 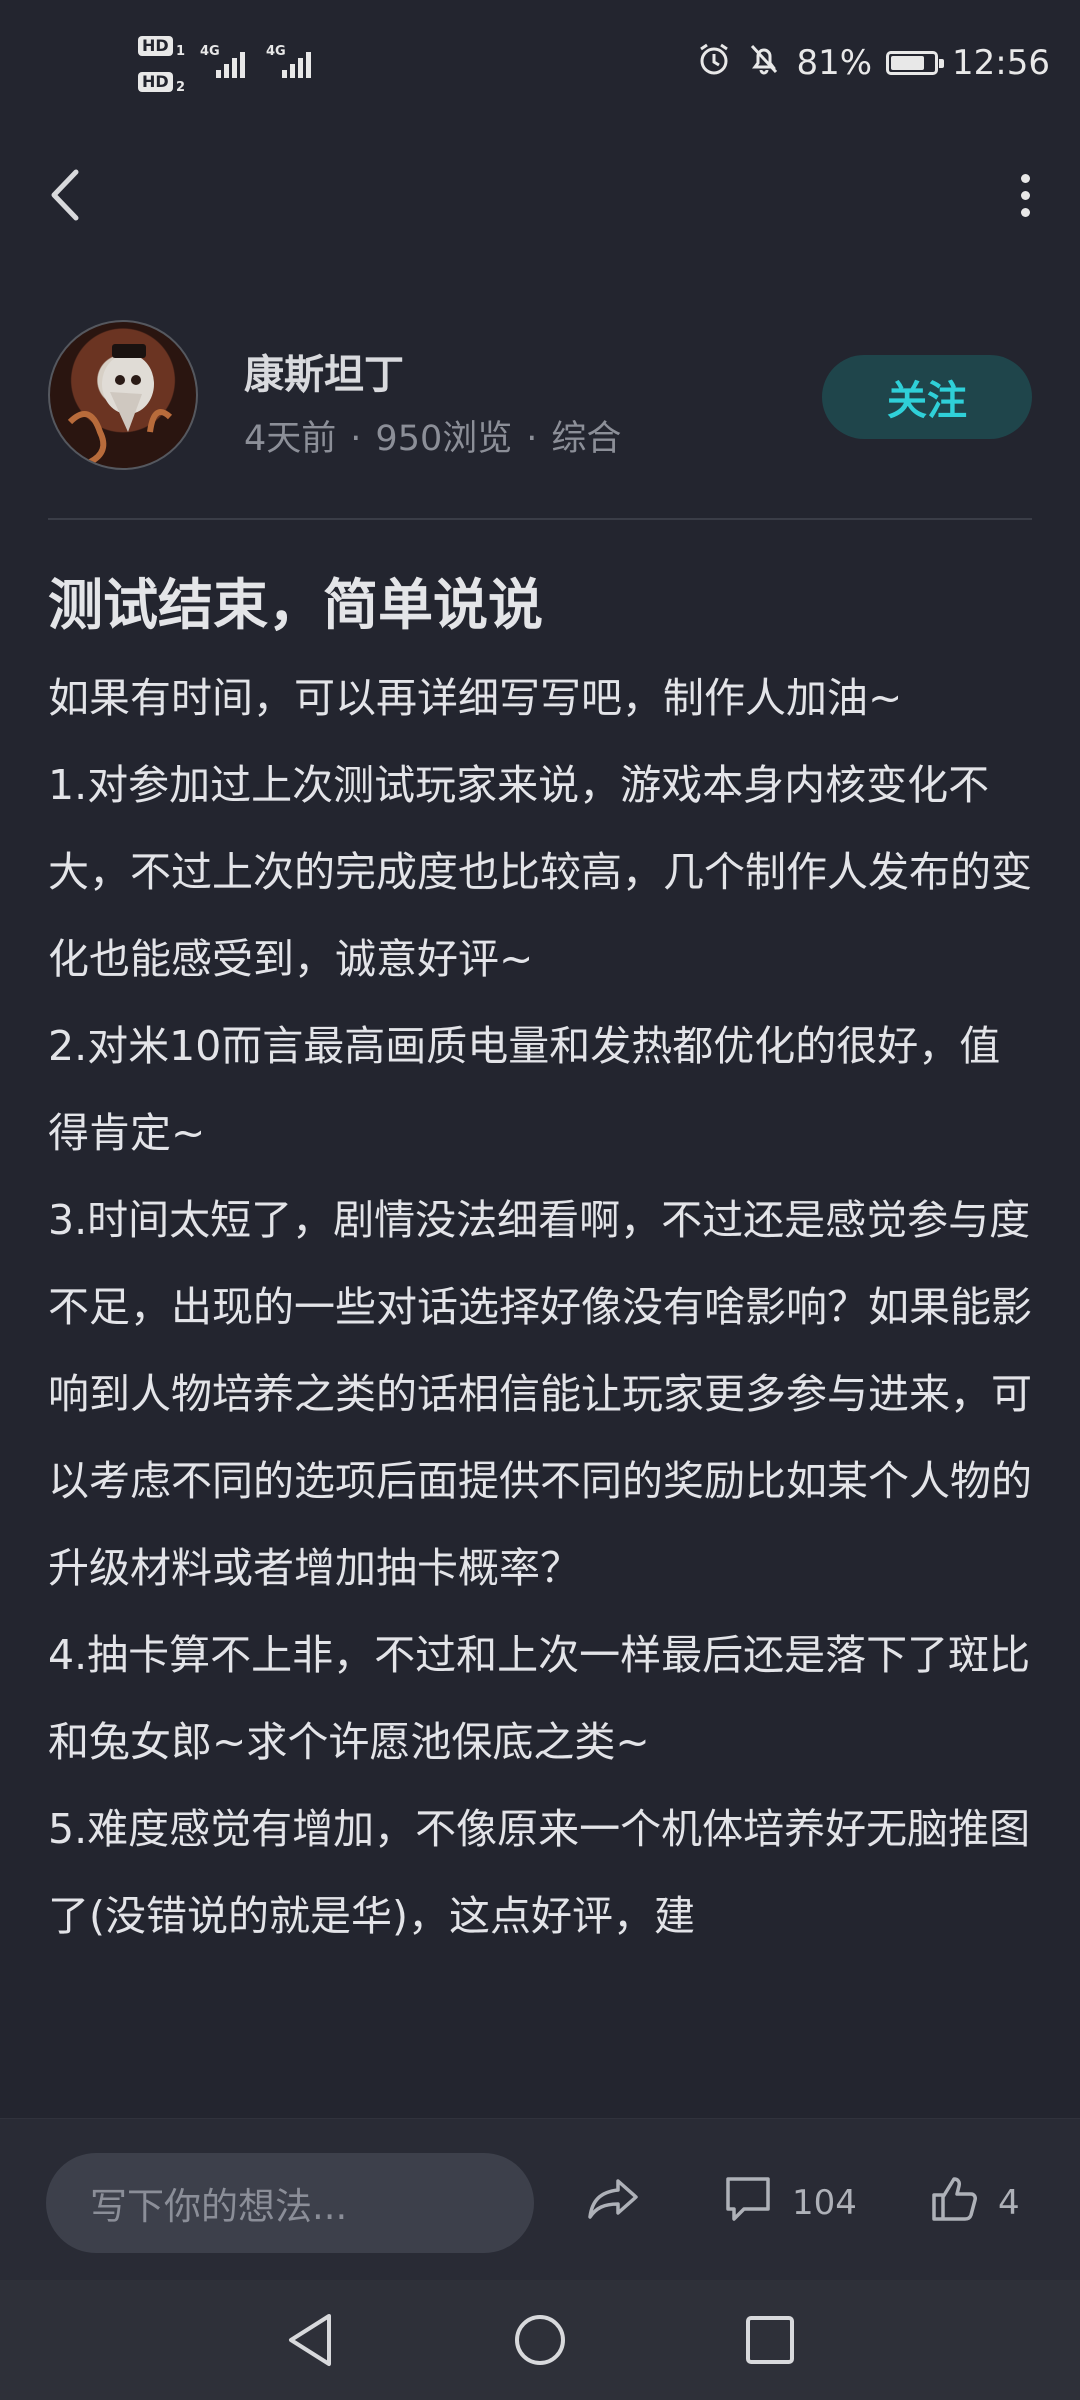 I want to click on avatar, so click(x=123, y=395).